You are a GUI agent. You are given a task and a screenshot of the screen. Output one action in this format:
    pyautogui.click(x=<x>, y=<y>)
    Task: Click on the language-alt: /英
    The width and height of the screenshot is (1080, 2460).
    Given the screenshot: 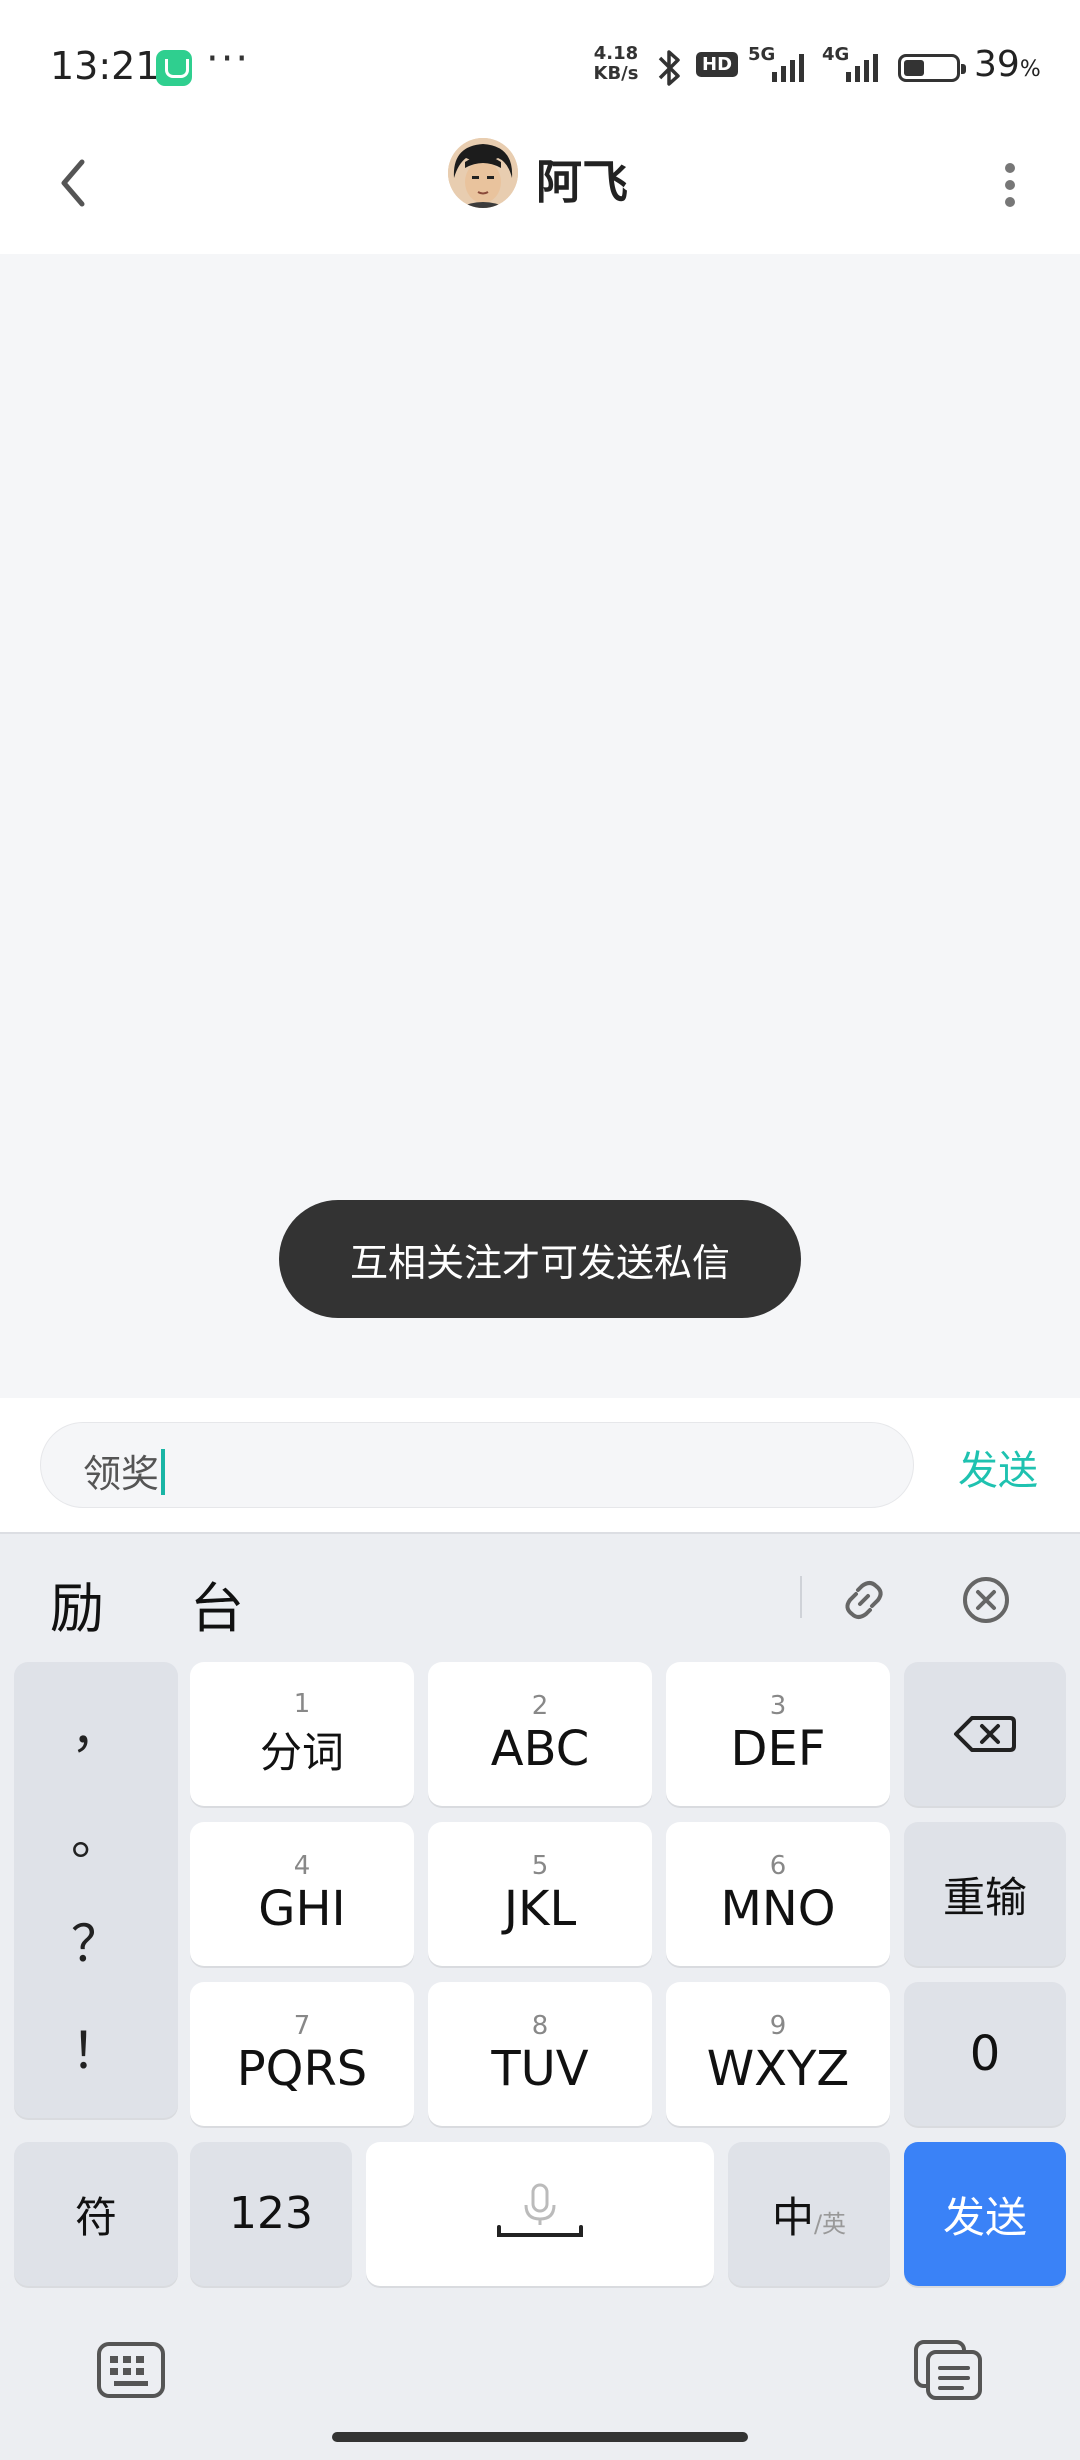 What is the action you would take?
    pyautogui.click(x=830, y=2223)
    